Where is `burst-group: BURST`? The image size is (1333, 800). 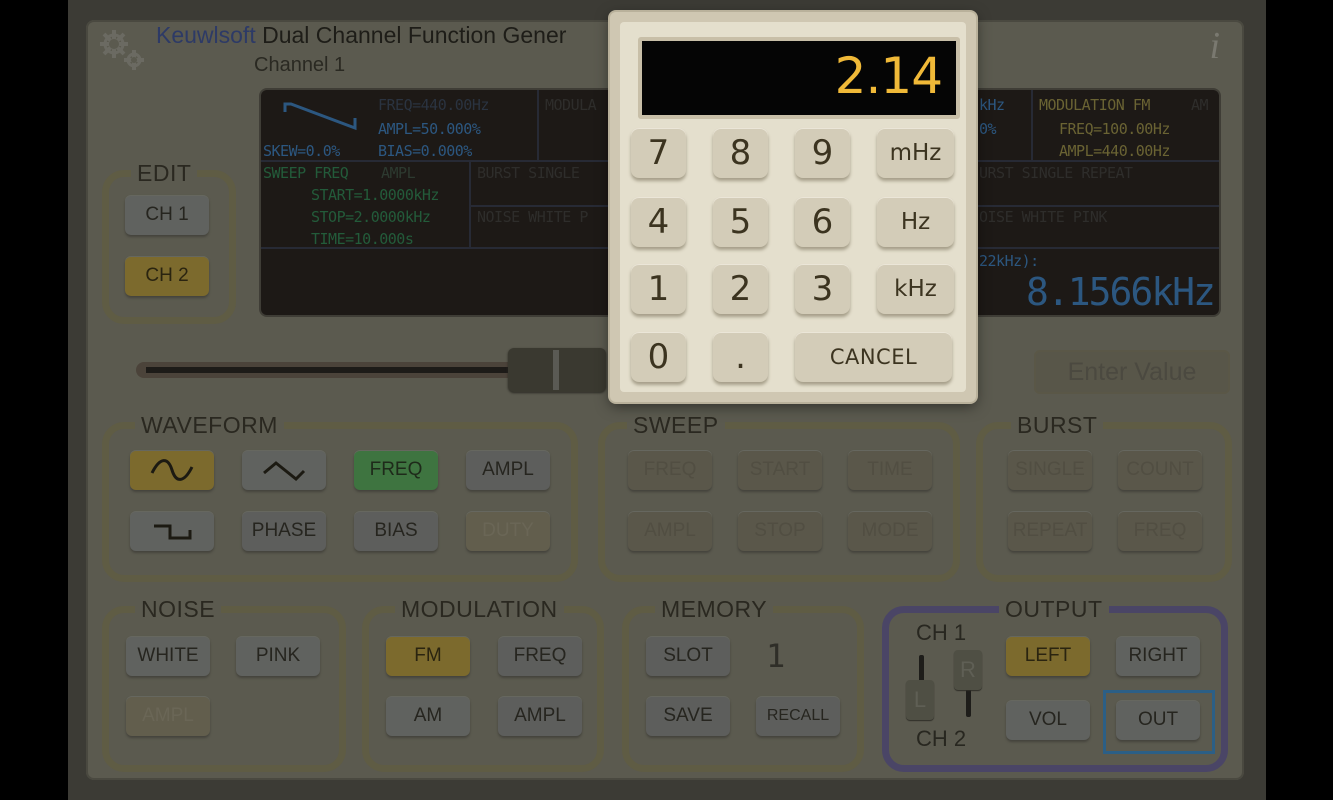 burst-group: BURST is located at coordinates (1104, 497).